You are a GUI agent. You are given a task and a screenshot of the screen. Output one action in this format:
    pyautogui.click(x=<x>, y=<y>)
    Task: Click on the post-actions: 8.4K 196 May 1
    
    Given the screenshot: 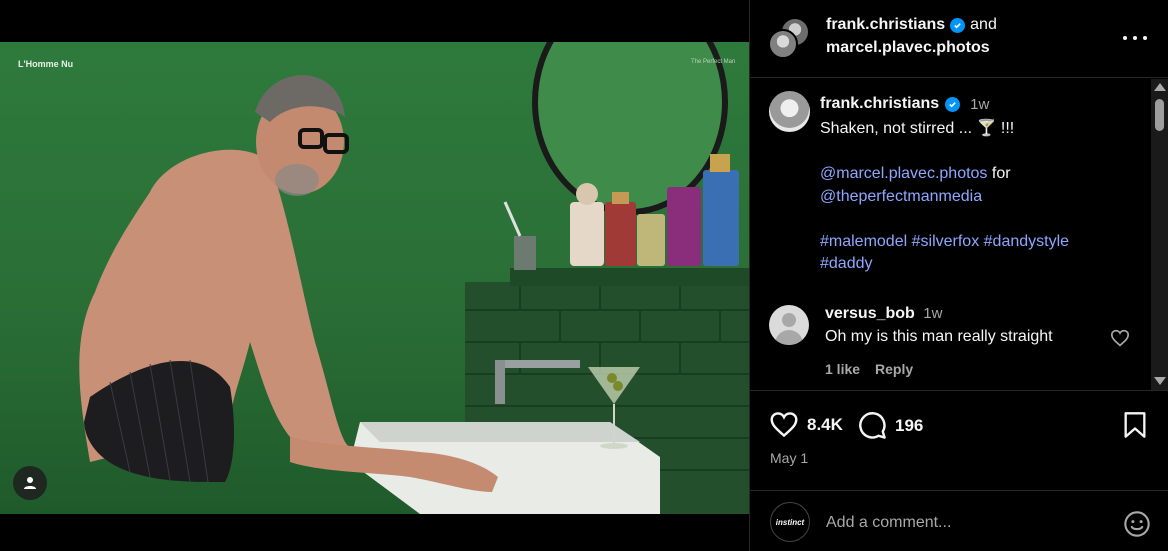 What is the action you would take?
    pyautogui.click(x=959, y=440)
    